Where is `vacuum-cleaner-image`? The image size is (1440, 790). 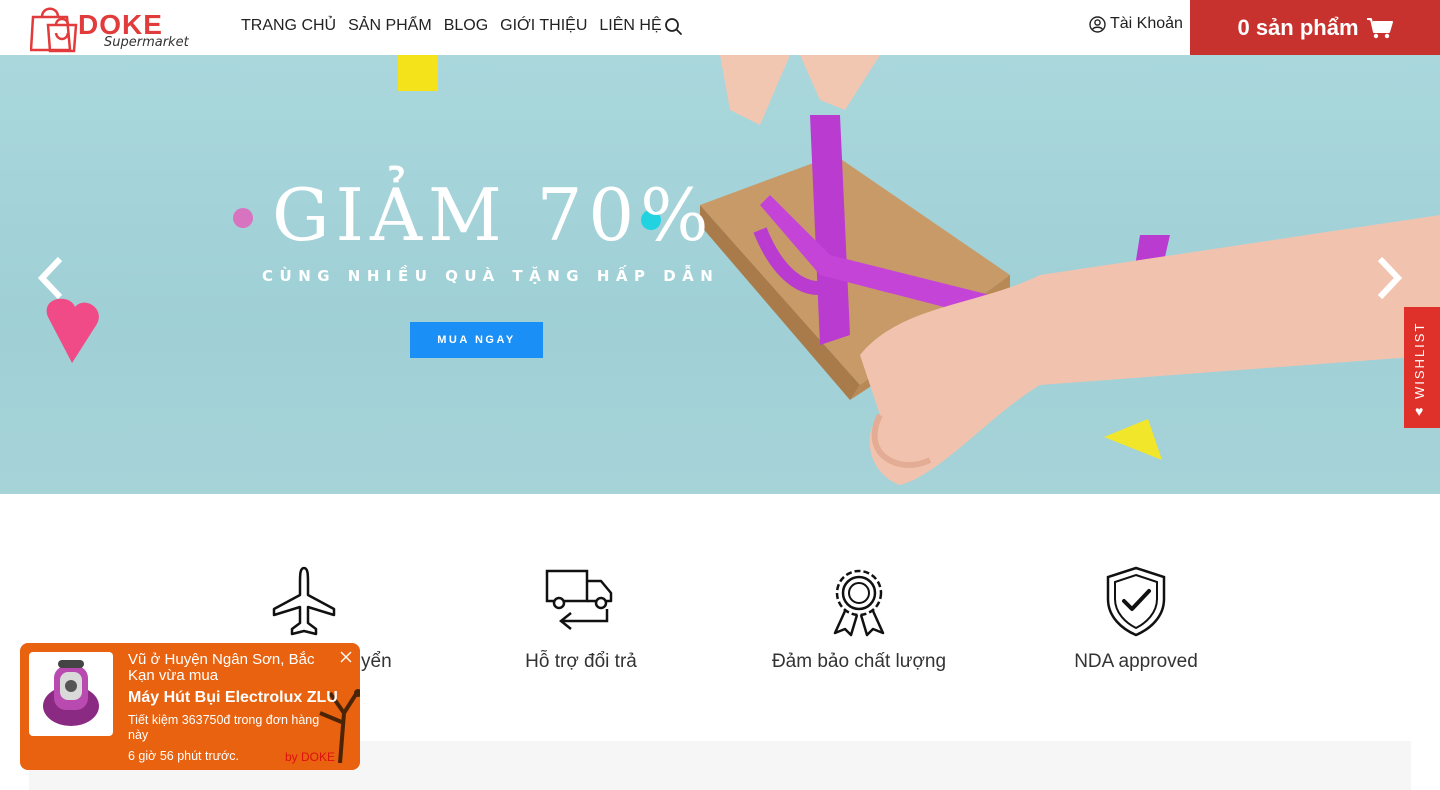 vacuum-cleaner-image is located at coordinates (71, 693).